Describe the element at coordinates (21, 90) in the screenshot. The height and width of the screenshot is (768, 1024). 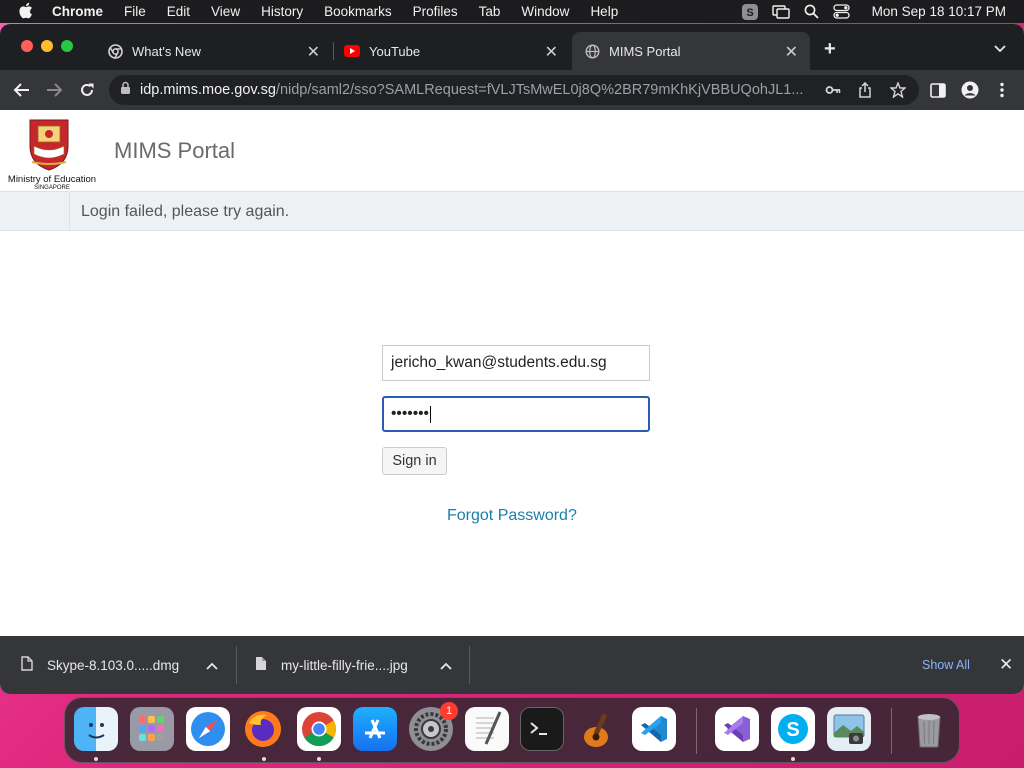
I see `back-arrow-icon` at that location.